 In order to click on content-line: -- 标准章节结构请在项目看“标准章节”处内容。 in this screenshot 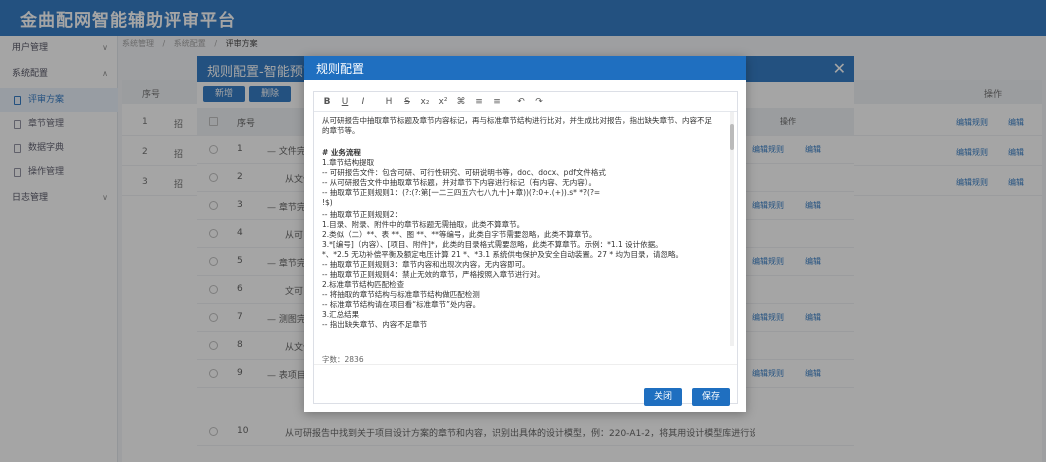, I will do `click(401, 304)`.